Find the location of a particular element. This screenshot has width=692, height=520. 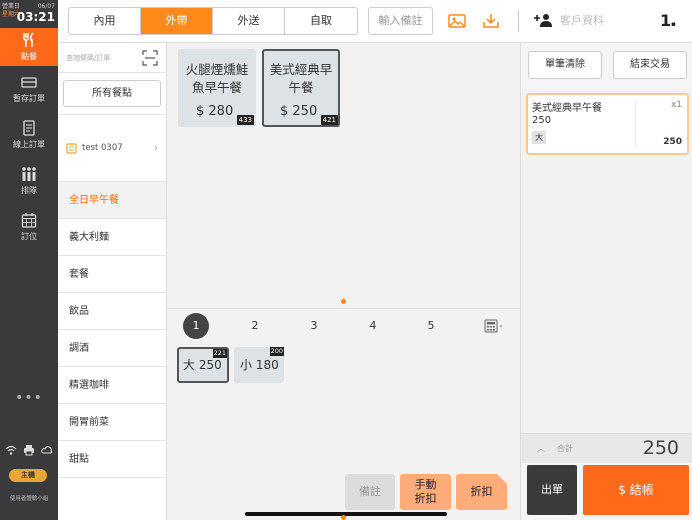

image-icon is located at coordinates (457, 21).